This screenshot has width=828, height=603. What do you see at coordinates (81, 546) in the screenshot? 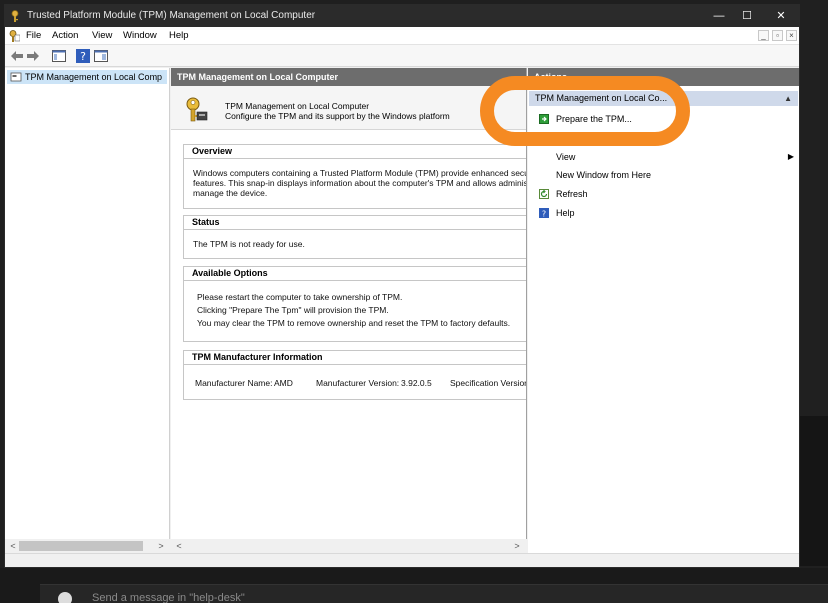
I see `scroll-thumb` at bounding box center [81, 546].